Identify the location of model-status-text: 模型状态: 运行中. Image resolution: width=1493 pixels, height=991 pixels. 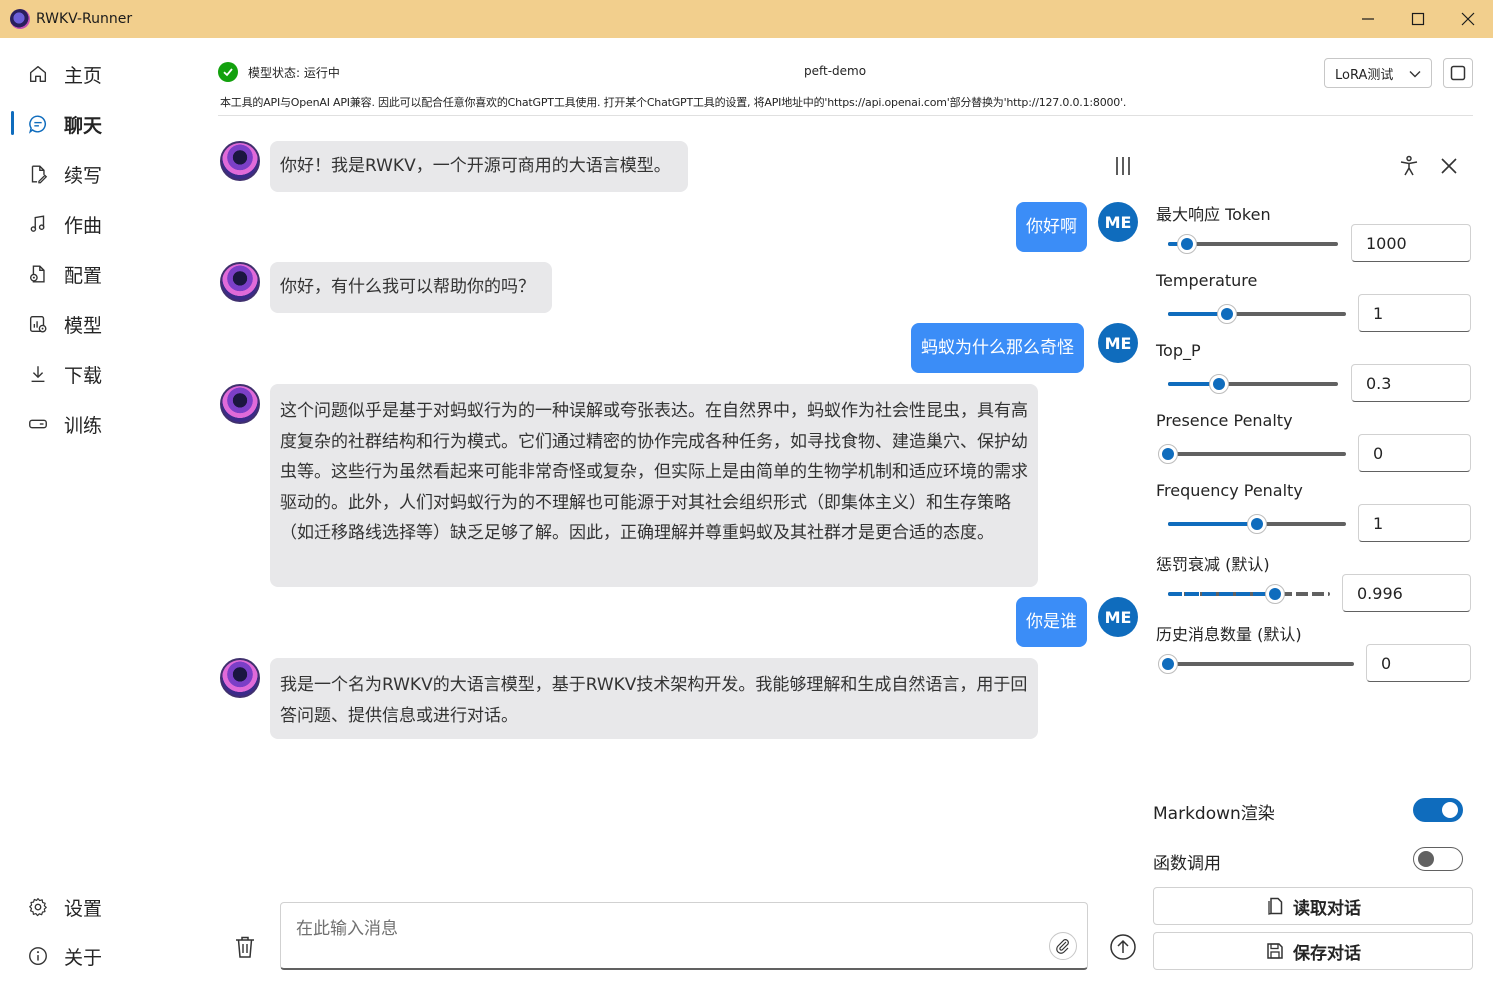
(294, 72).